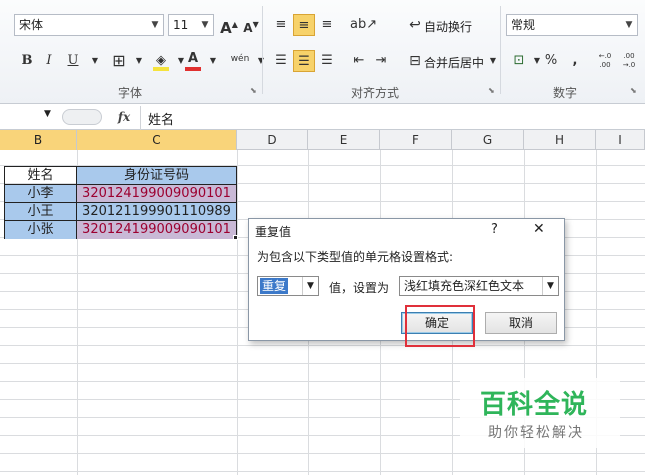 The image size is (645, 475). Describe the element at coordinates (406, 231) in the screenshot. I see `dialog-titlebar: 重复值 ? ✕` at that location.